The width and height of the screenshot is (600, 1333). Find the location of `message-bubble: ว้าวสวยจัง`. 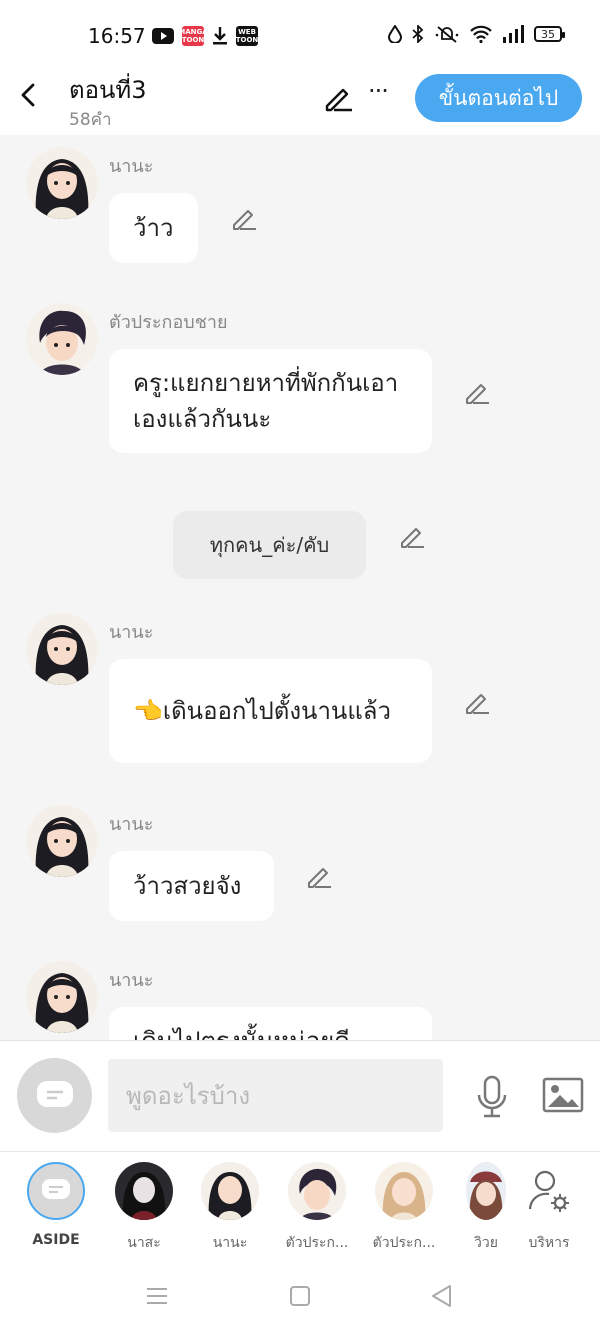

message-bubble: ว้าวสวยจัง is located at coordinates (191, 886).